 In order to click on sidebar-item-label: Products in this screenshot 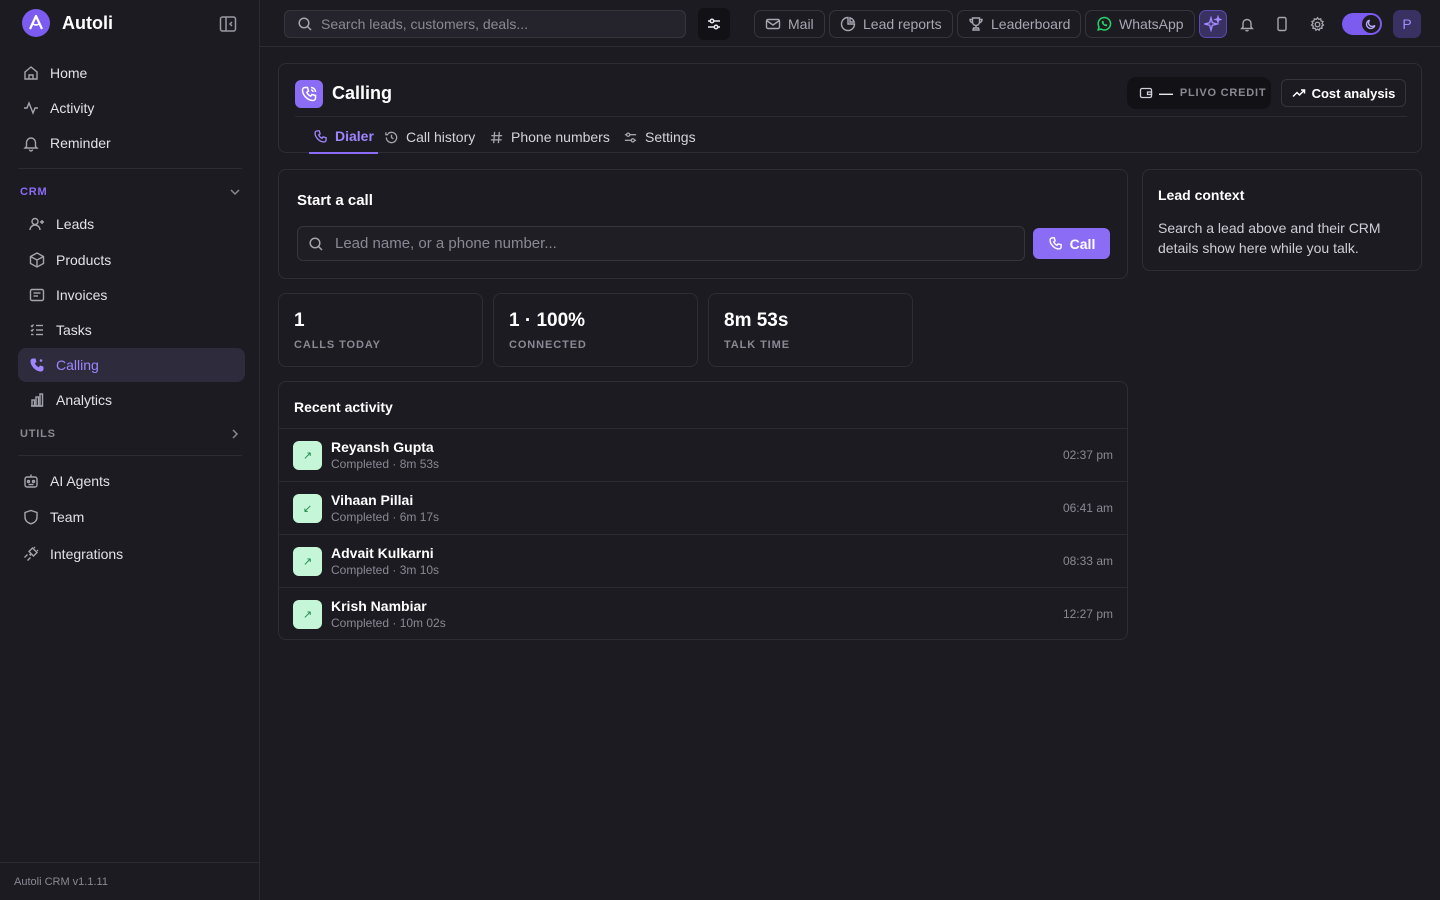, I will do `click(84, 260)`.